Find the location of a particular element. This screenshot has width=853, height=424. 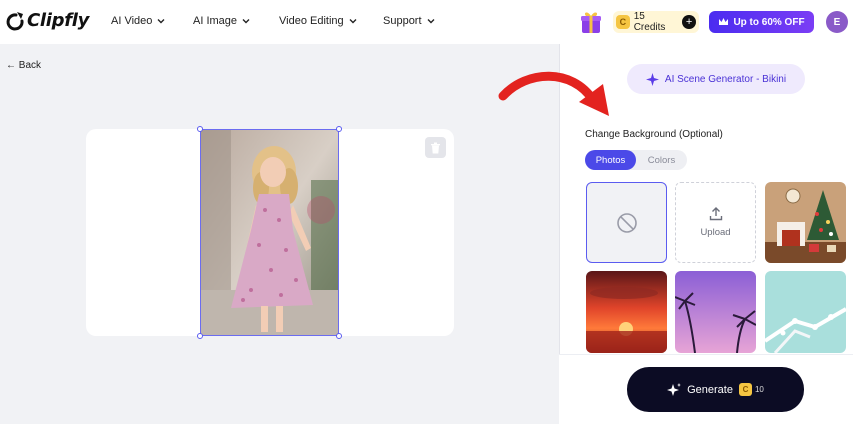

clipfly-logo: Clipfly is located at coordinates (47, 20).